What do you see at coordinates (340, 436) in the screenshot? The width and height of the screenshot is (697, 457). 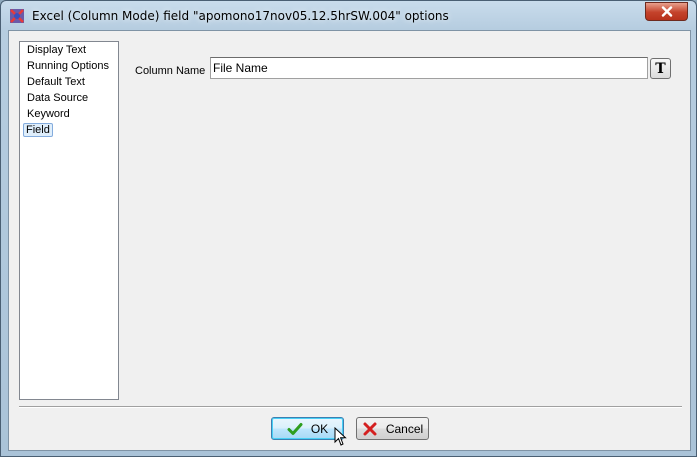 I see `mouse-pointer-icon` at bounding box center [340, 436].